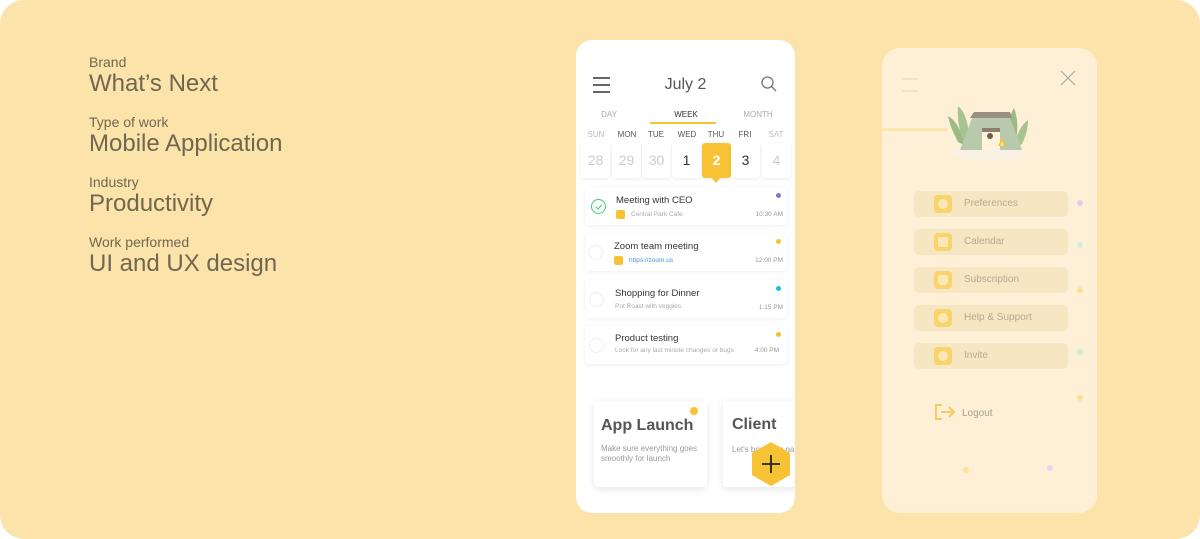 This screenshot has width=1200, height=539. What do you see at coordinates (988, 133) in the screenshot?
I see `camping-tent-illustration` at bounding box center [988, 133].